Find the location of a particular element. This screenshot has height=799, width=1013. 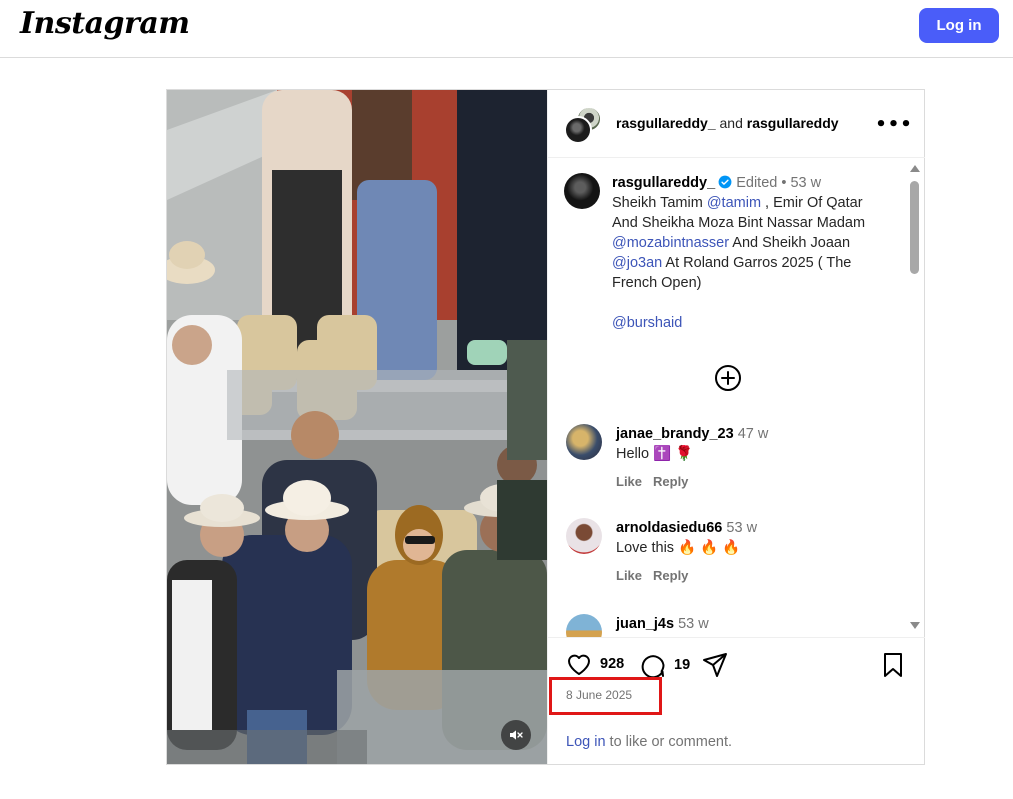

caption-text-part: French Open) is located at coordinates (657, 283).